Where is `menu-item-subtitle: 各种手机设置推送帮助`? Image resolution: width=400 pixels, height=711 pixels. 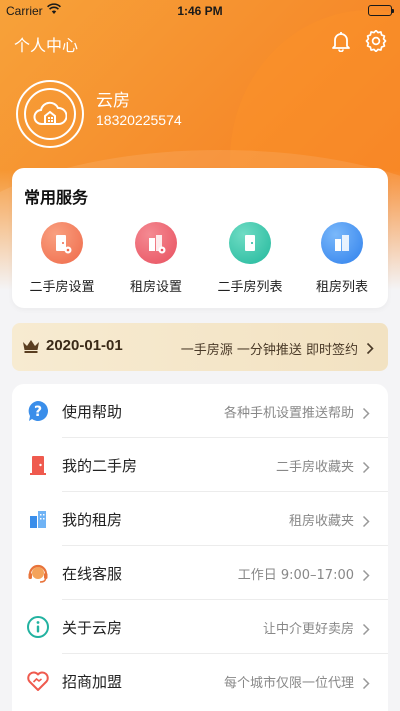 menu-item-subtitle: 各种手机设置推送帮助 is located at coordinates (288, 413).